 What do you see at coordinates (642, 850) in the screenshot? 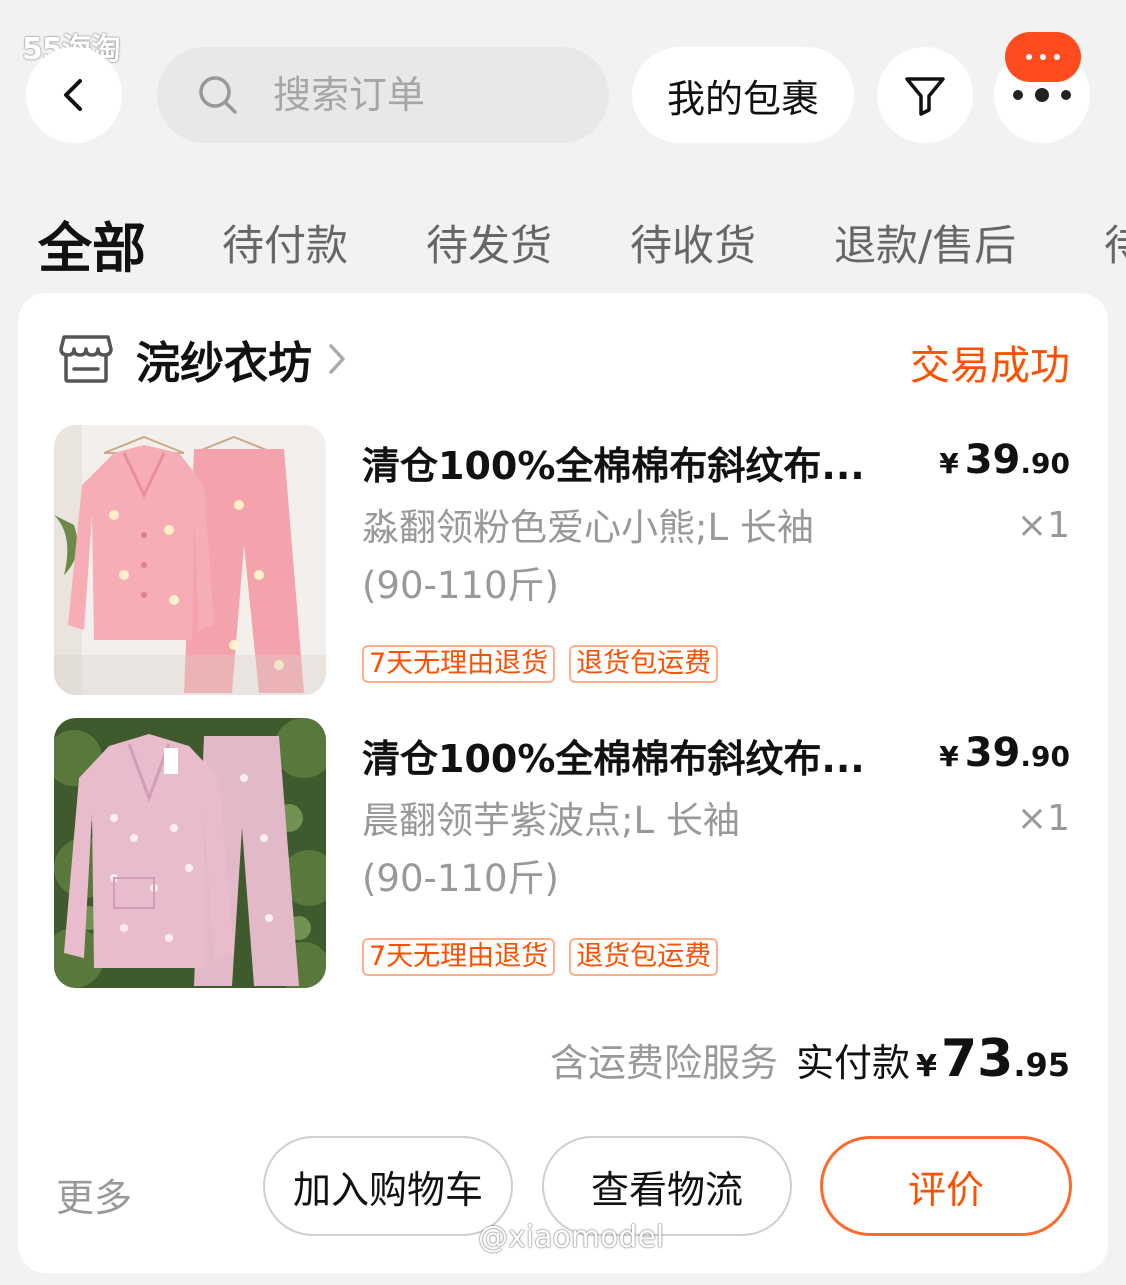
I see `product-sku: 晨翻领芋紫波点;L 长袖 (90-110斤)` at bounding box center [642, 850].